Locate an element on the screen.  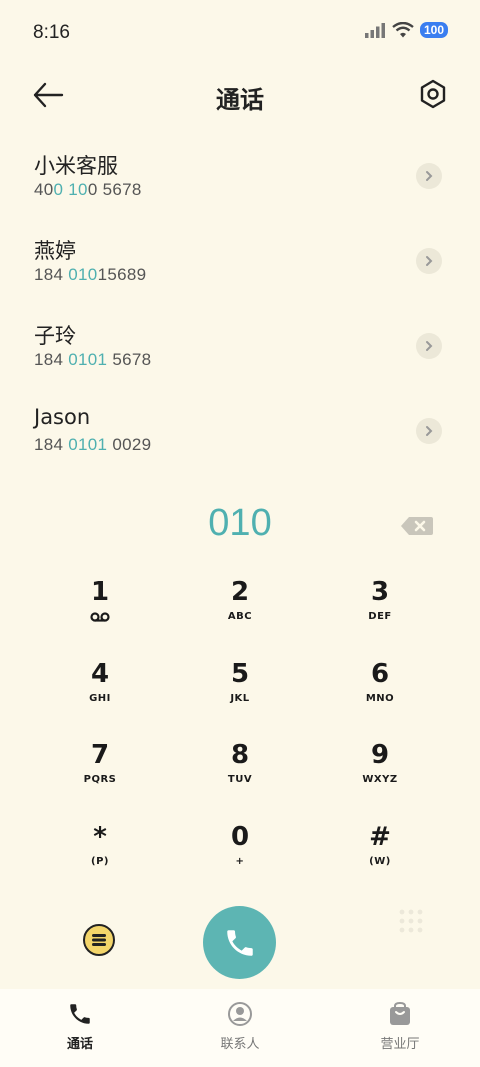
contact-item: 燕婷 184 01015689 is located at coordinates (240, 265).